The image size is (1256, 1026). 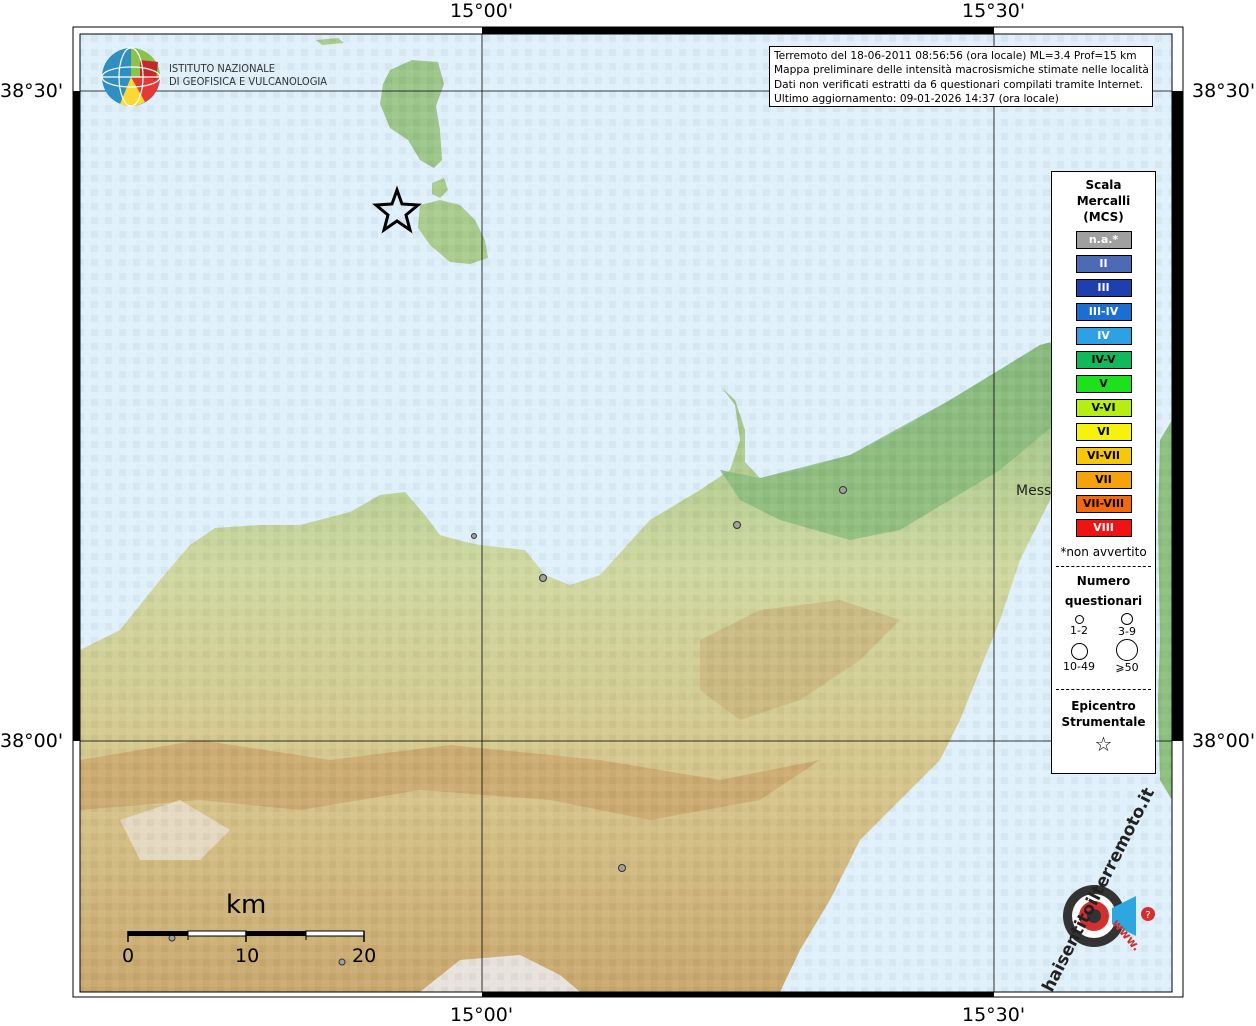 I want to click on epicenter-title-line: Strumentale, so click(x=1103, y=722).